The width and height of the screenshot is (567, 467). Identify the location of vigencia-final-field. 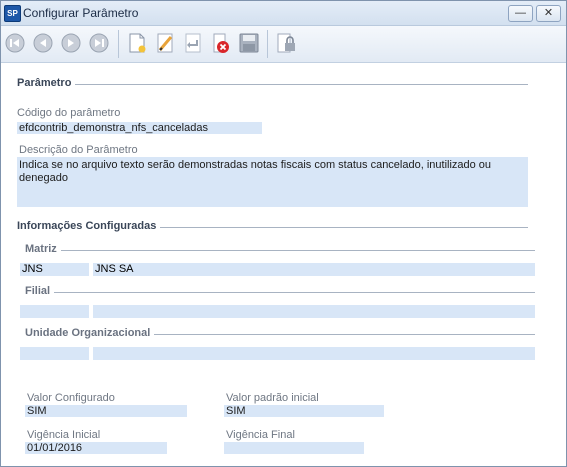
(294, 448).